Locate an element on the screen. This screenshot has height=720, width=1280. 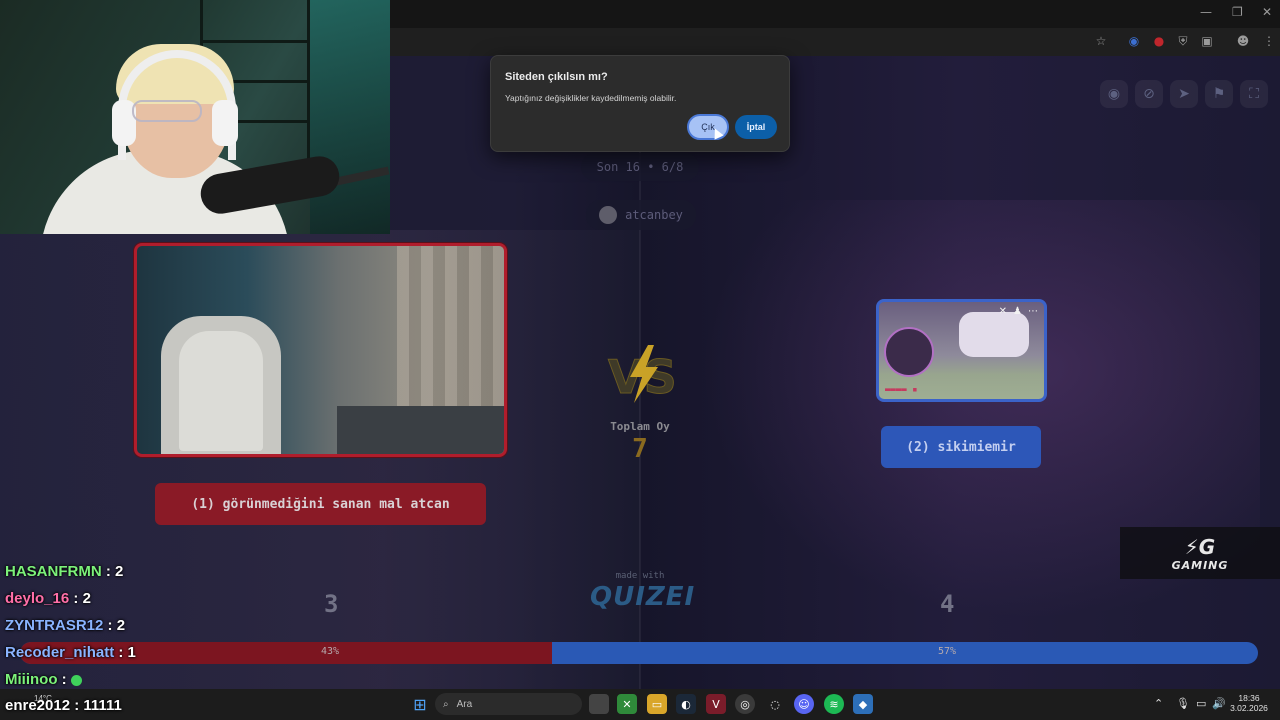
option1-label: (1) görünmediğini sanan mal atcan is located at coordinates (320, 504).